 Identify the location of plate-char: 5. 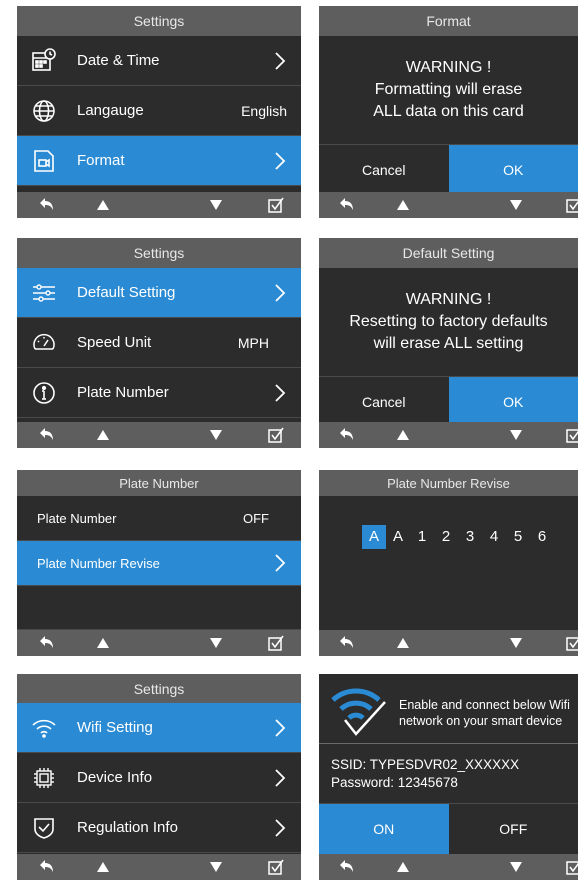
(518, 537).